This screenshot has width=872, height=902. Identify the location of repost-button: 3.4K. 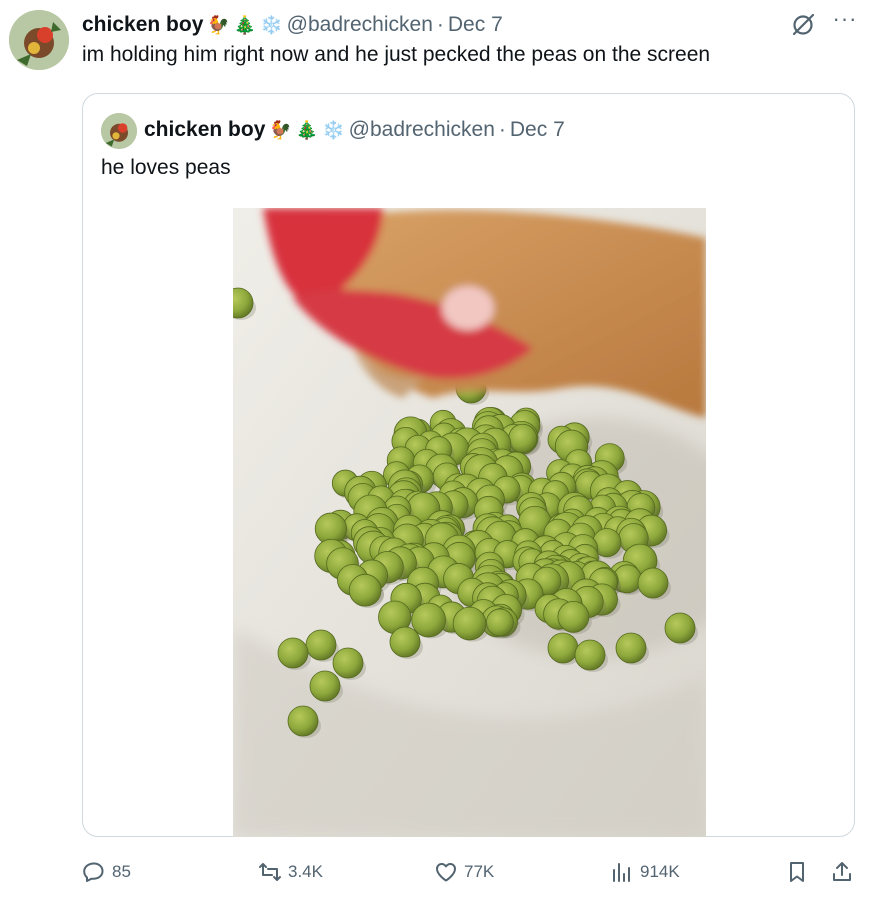
(290, 872).